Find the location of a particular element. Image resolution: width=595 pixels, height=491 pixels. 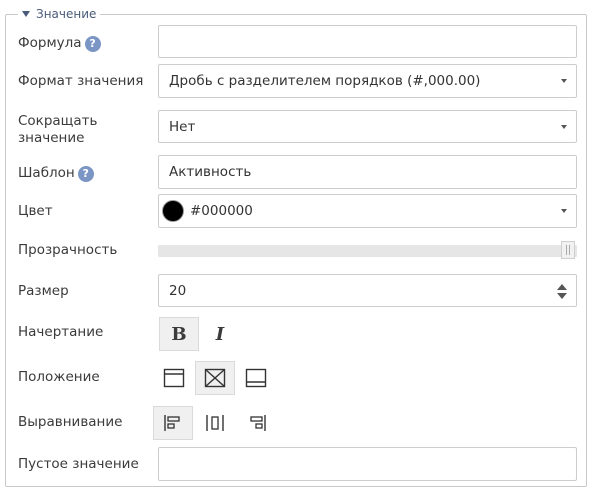

color-picker: #000000 is located at coordinates (367, 211).